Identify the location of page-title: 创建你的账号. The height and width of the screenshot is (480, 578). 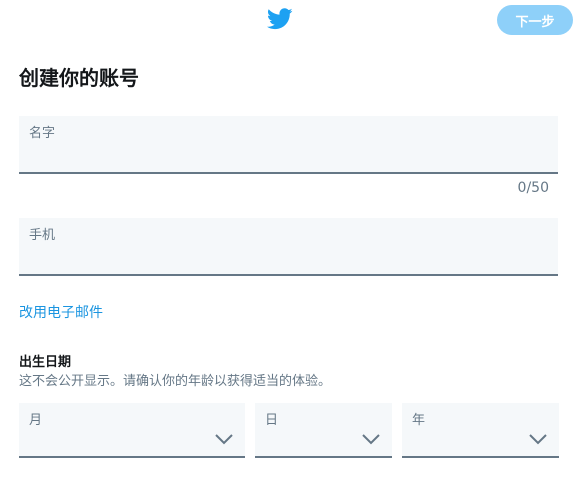
(79, 78).